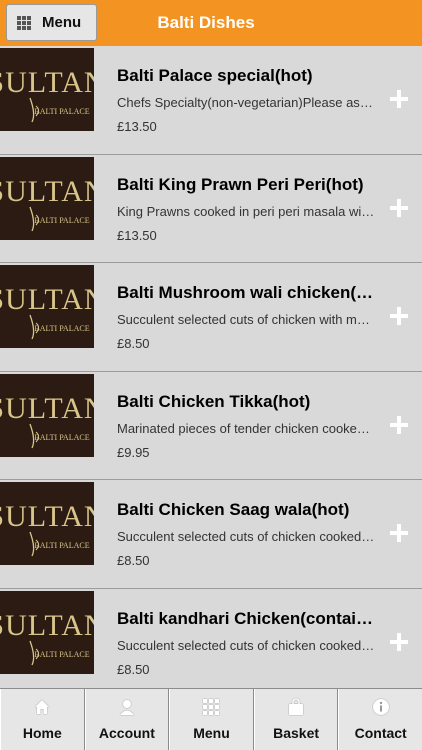 This screenshot has height=750, width=422. Describe the element at coordinates (211, 23) in the screenshot. I see `top-bar: Balti Dishes Menu` at that location.